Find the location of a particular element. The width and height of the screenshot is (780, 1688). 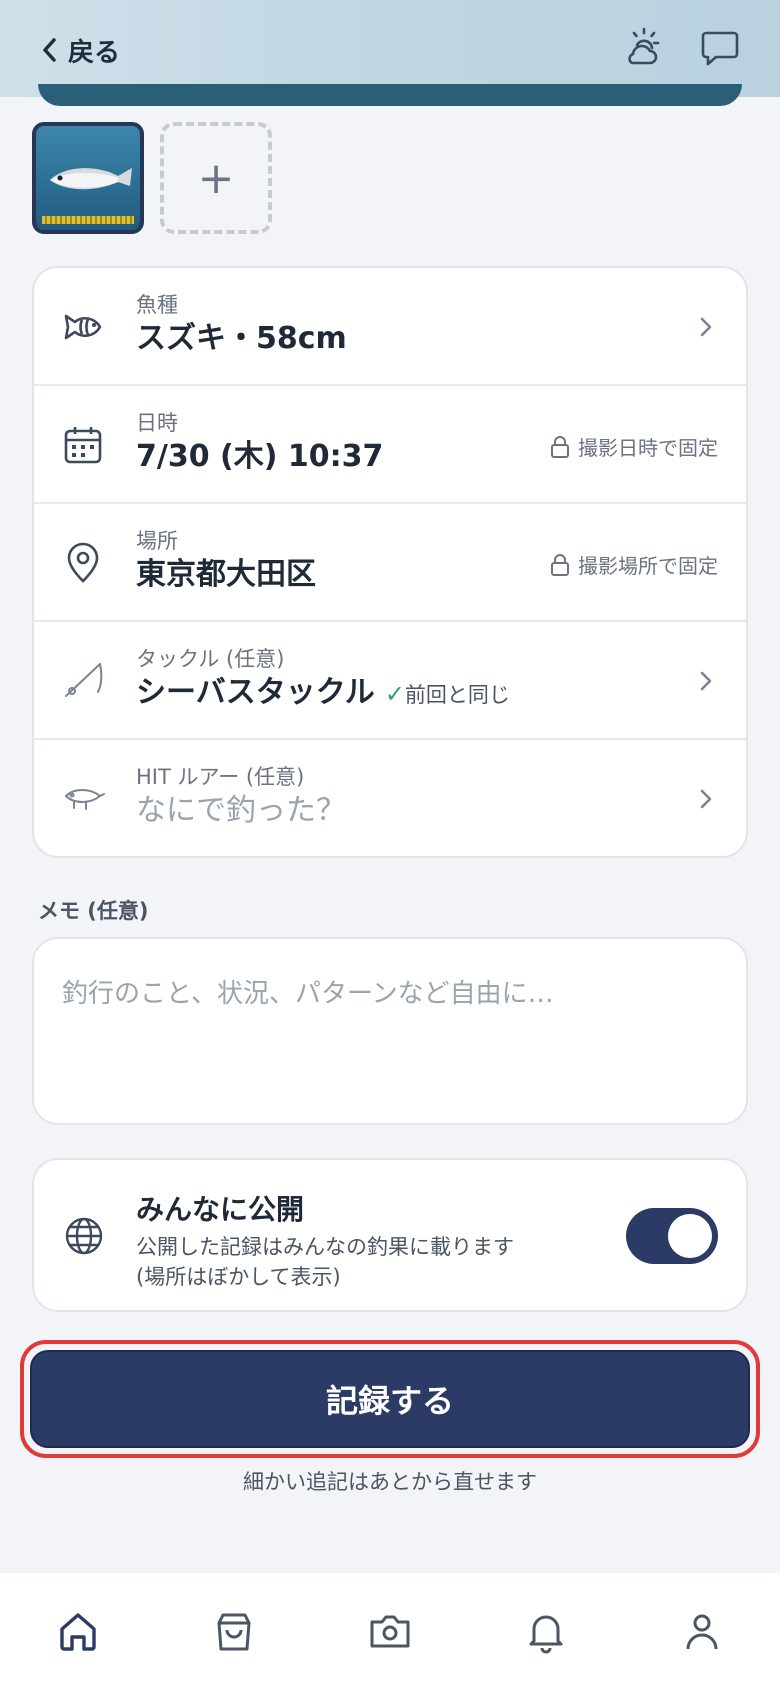

tackle-value-line: シーバスタックル ✓前回と同じ is located at coordinates (323, 694).